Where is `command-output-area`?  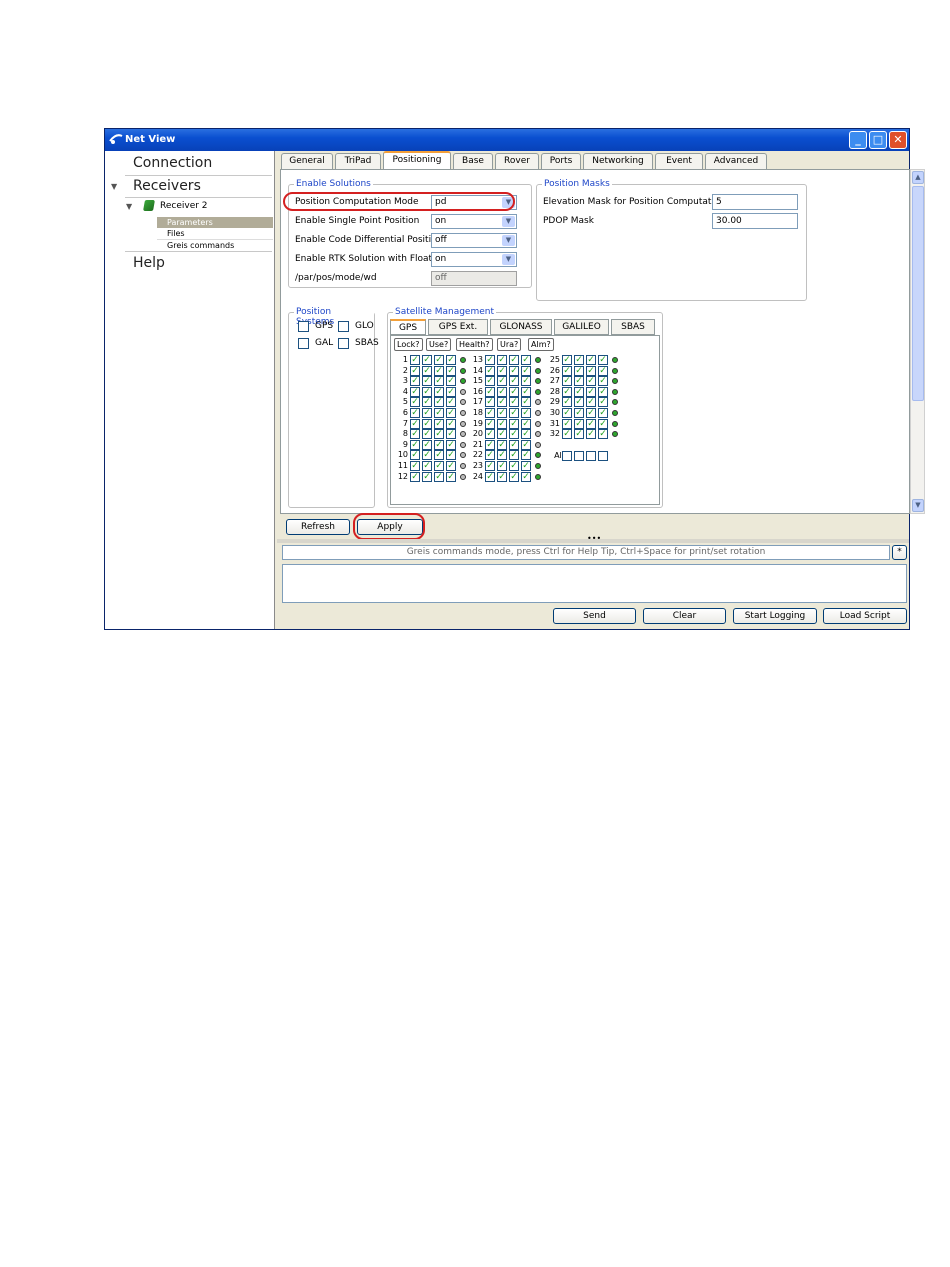 command-output-area is located at coordinates (594, 583).